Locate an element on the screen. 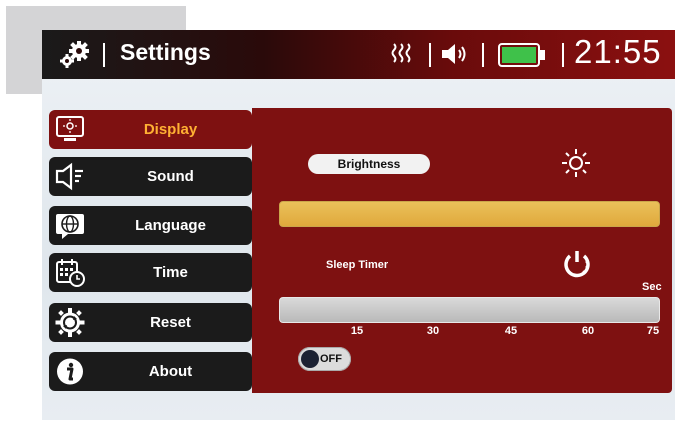 The height and width of the screenshot is (430, 675). sleep-timer-tick: 15 is located at coordinates (357, 331).